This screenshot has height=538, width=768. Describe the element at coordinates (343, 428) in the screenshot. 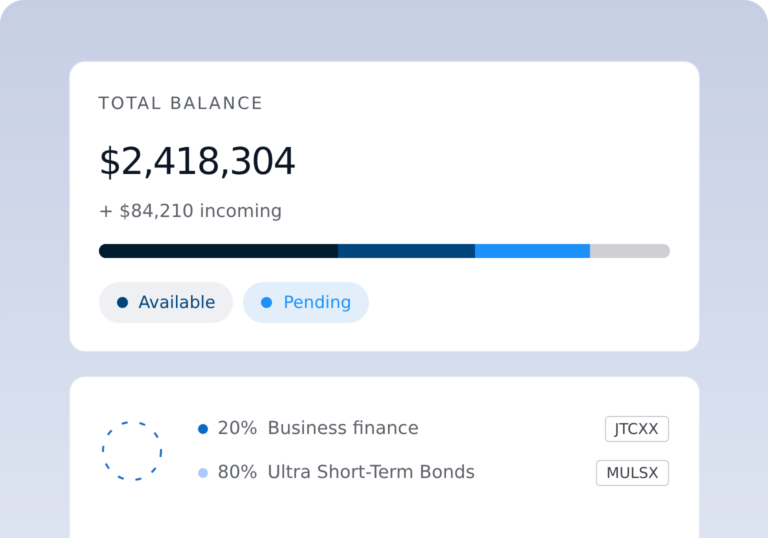

I see `allocation-name: Business finance` at that location.